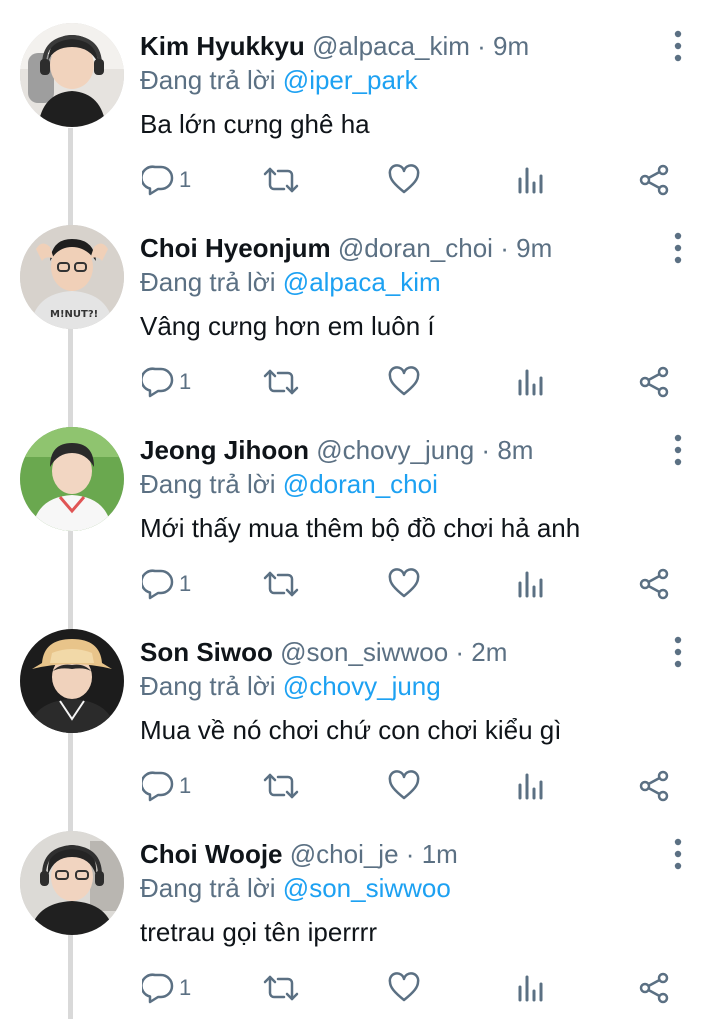 This screenshot has width=720, height=1019. What do you see at coordinates (344, 854) in the screenshot?
I see `user-handle: @choi_je` at bounding box center [344, 854].